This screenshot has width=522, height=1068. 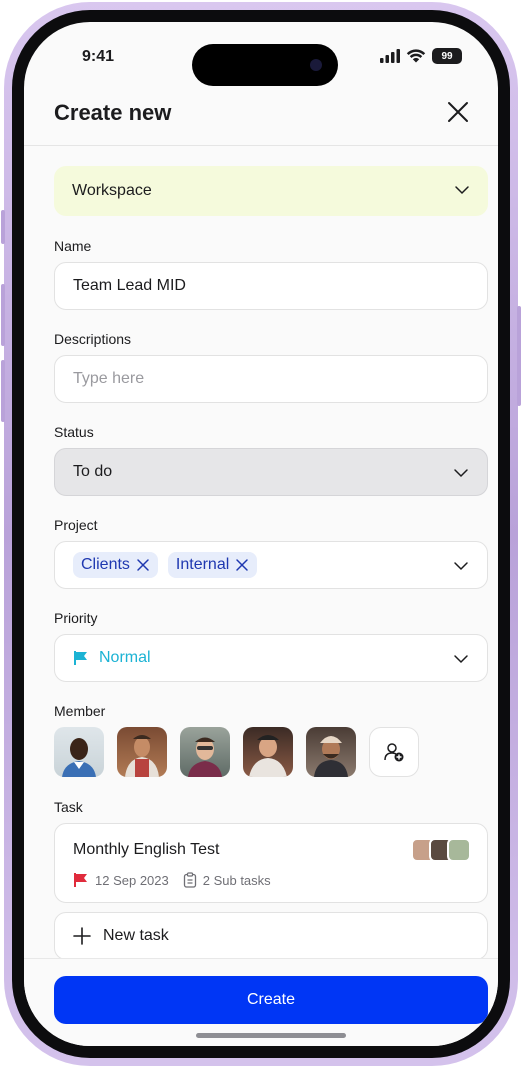 I want to click on descriptions-placeholder: Type here, so click(x=109, y=378).